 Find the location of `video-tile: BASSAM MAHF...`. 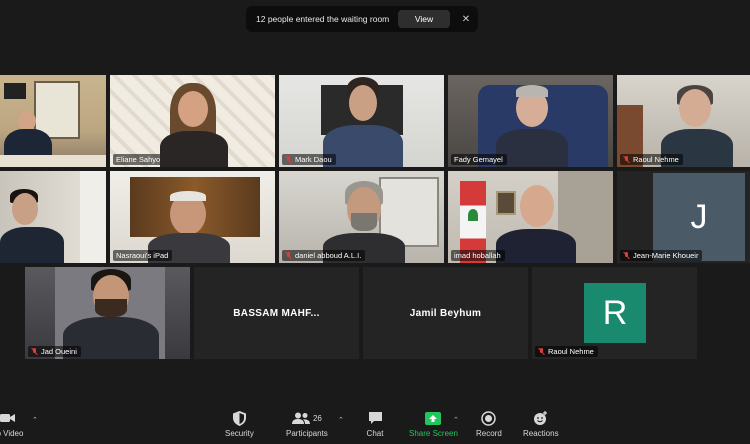

video-tile: BASSAM MAHF... is located at coordinates (276, 313).